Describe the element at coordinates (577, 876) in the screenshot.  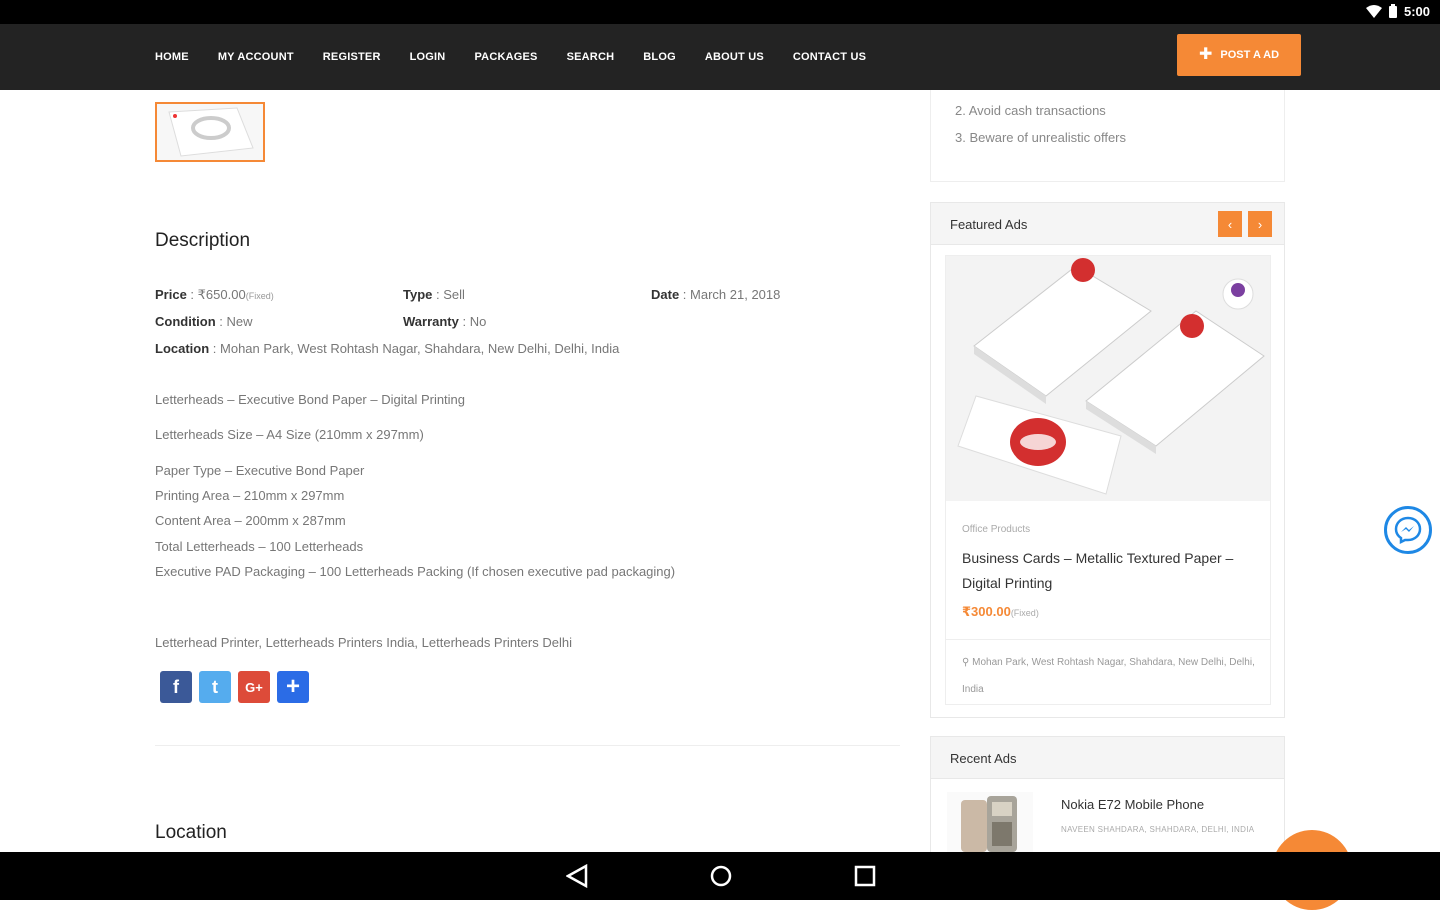
I see `back-icon` at that location.